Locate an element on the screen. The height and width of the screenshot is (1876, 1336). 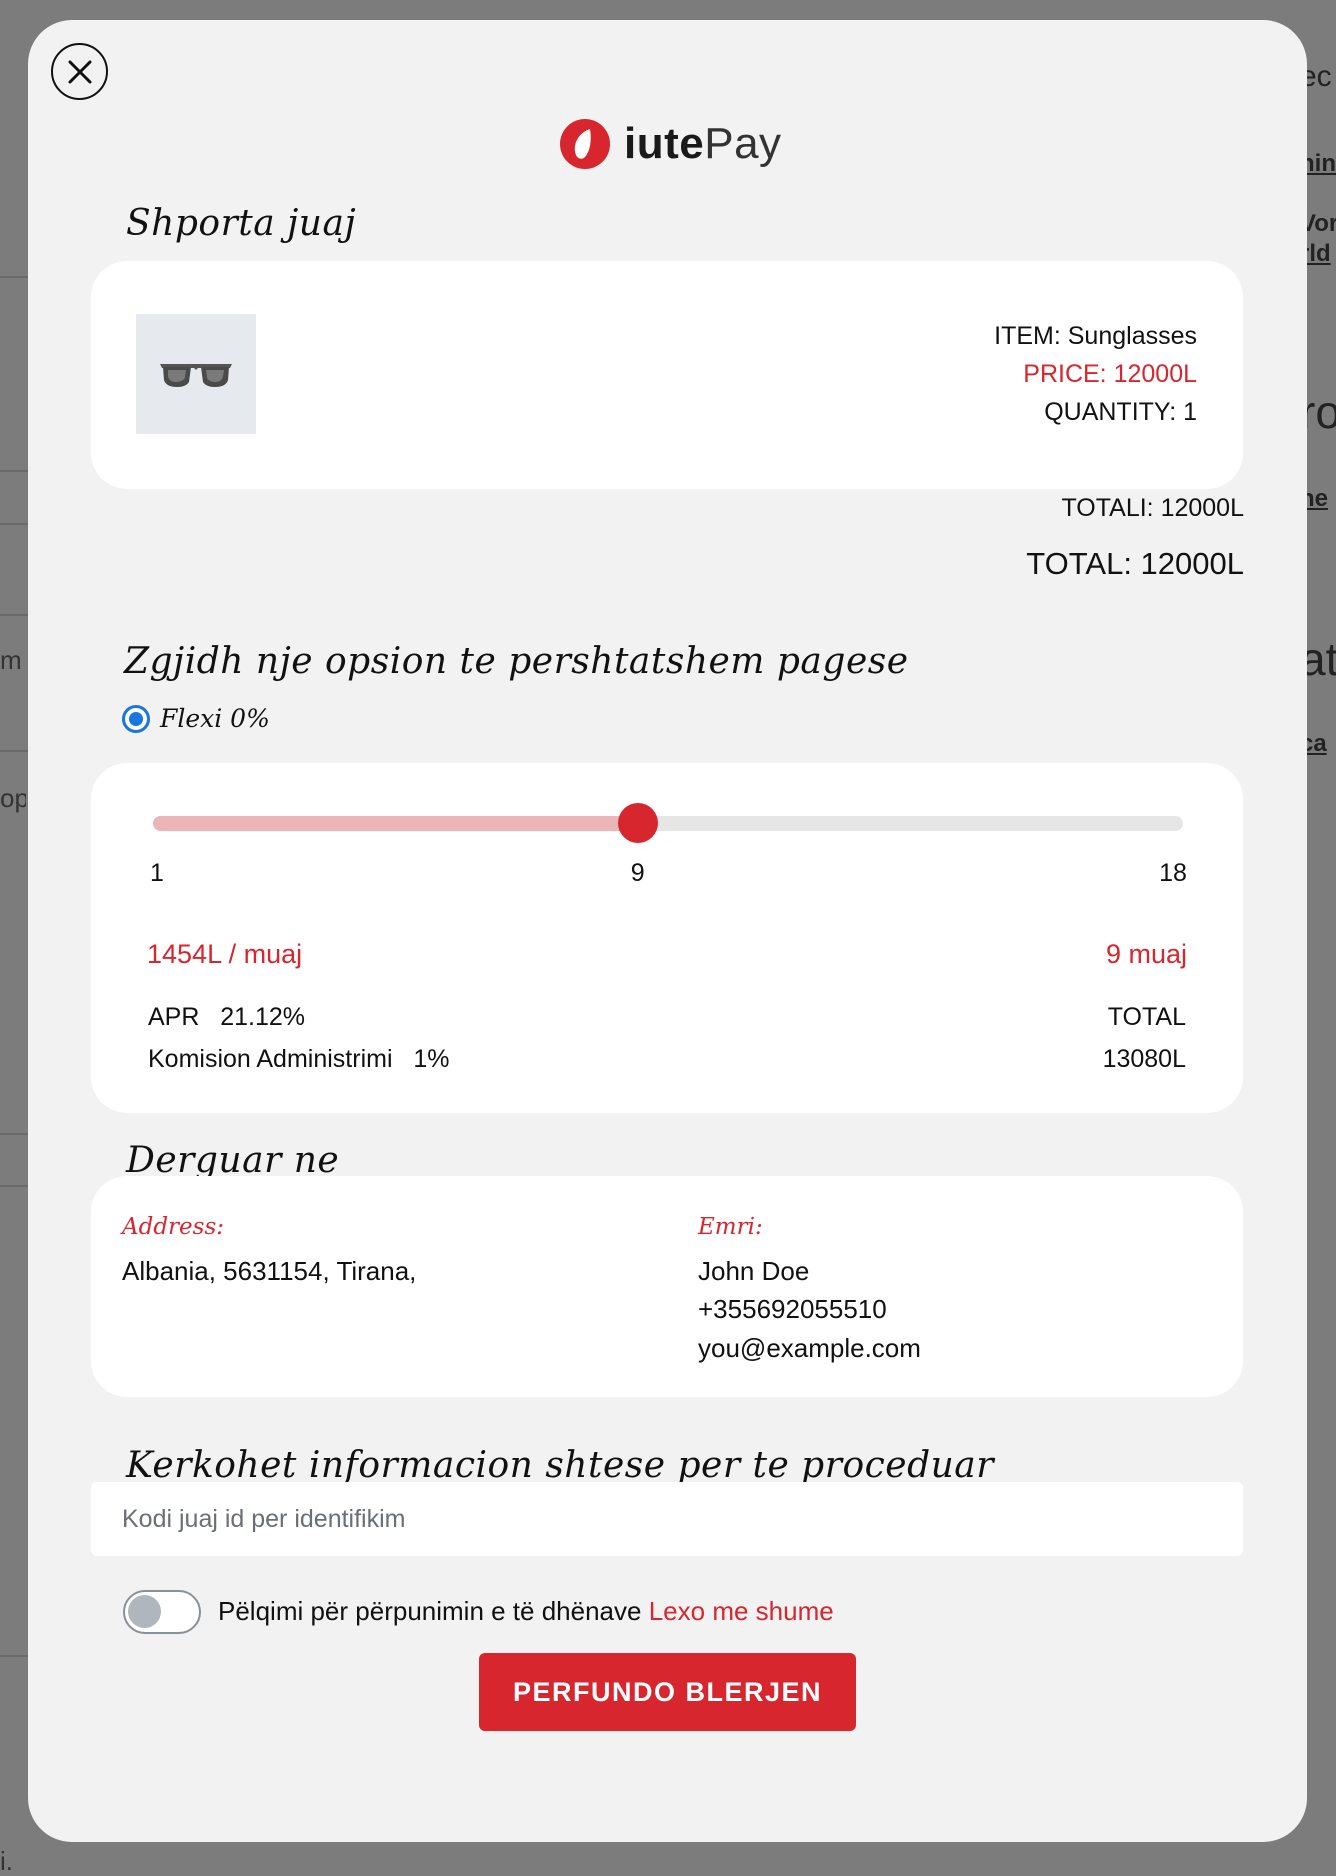
background-text: m is located at coordinates (11, 660).